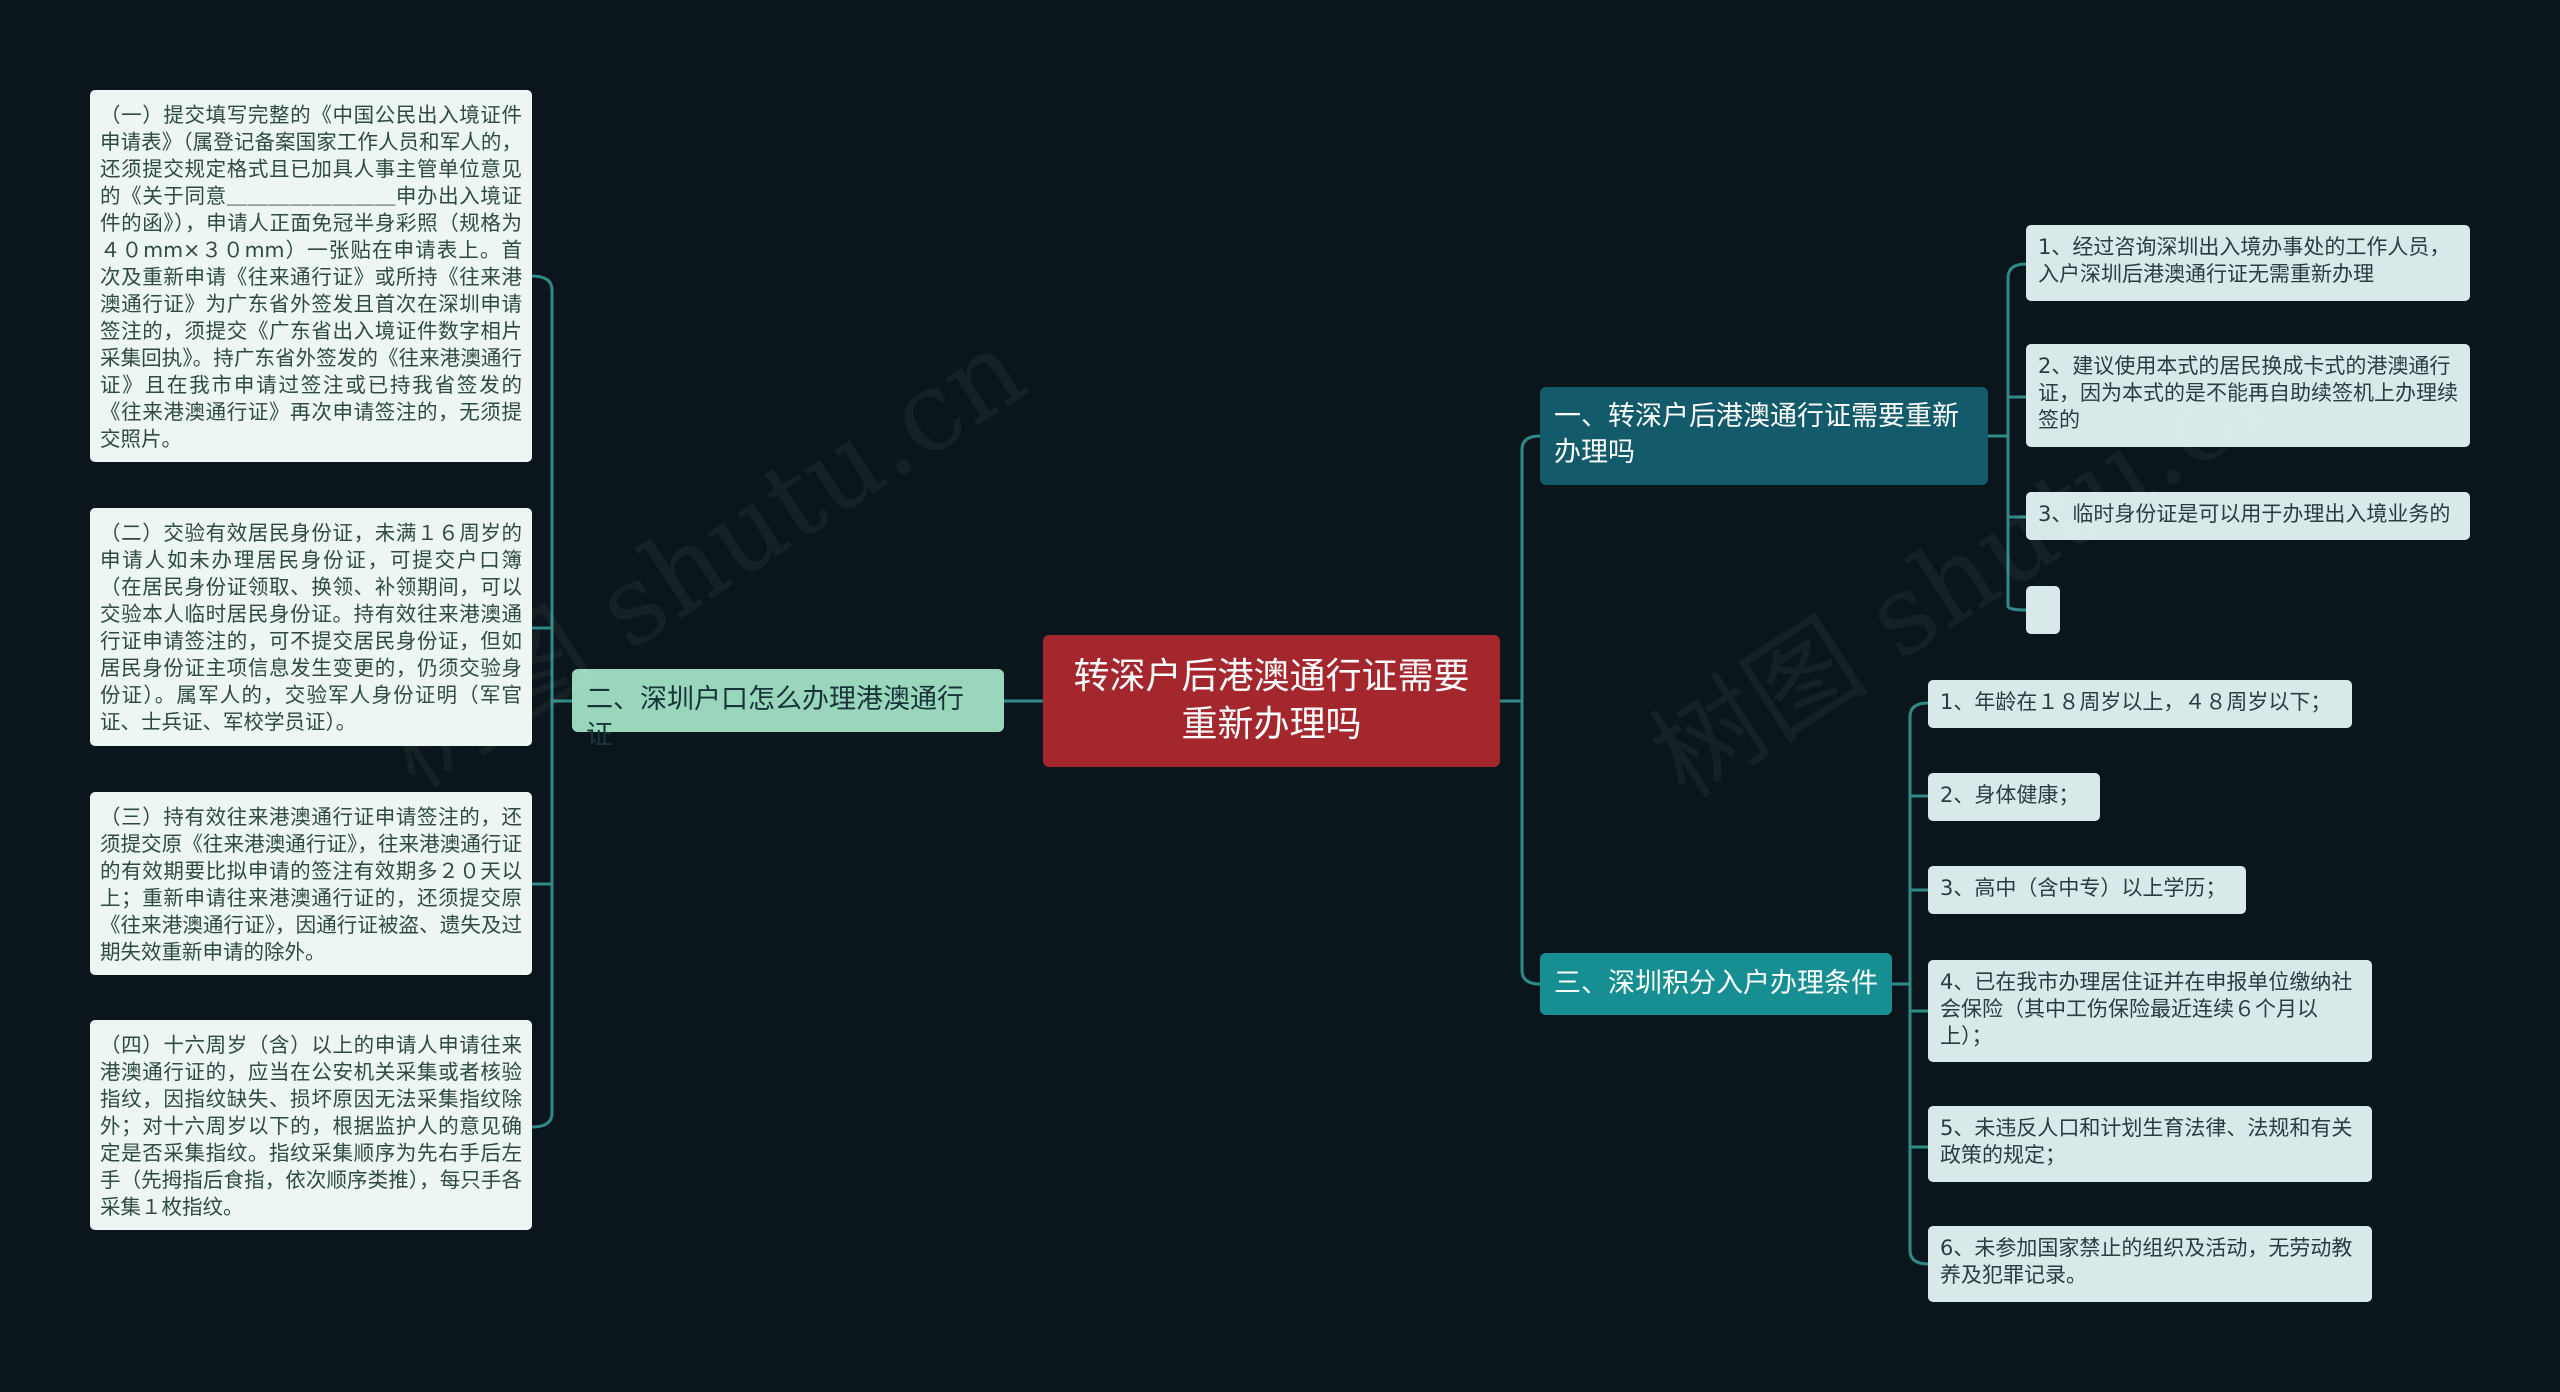 This screenshot has height=1392, width=2560. What do you see at coordinates (2146, 1141) in the screenshot?
I see `branch-3-item-5-text: 5、未违反人口和计划生育法律、法规和有关政策的规定；` at bounding box center [2146, 1141].